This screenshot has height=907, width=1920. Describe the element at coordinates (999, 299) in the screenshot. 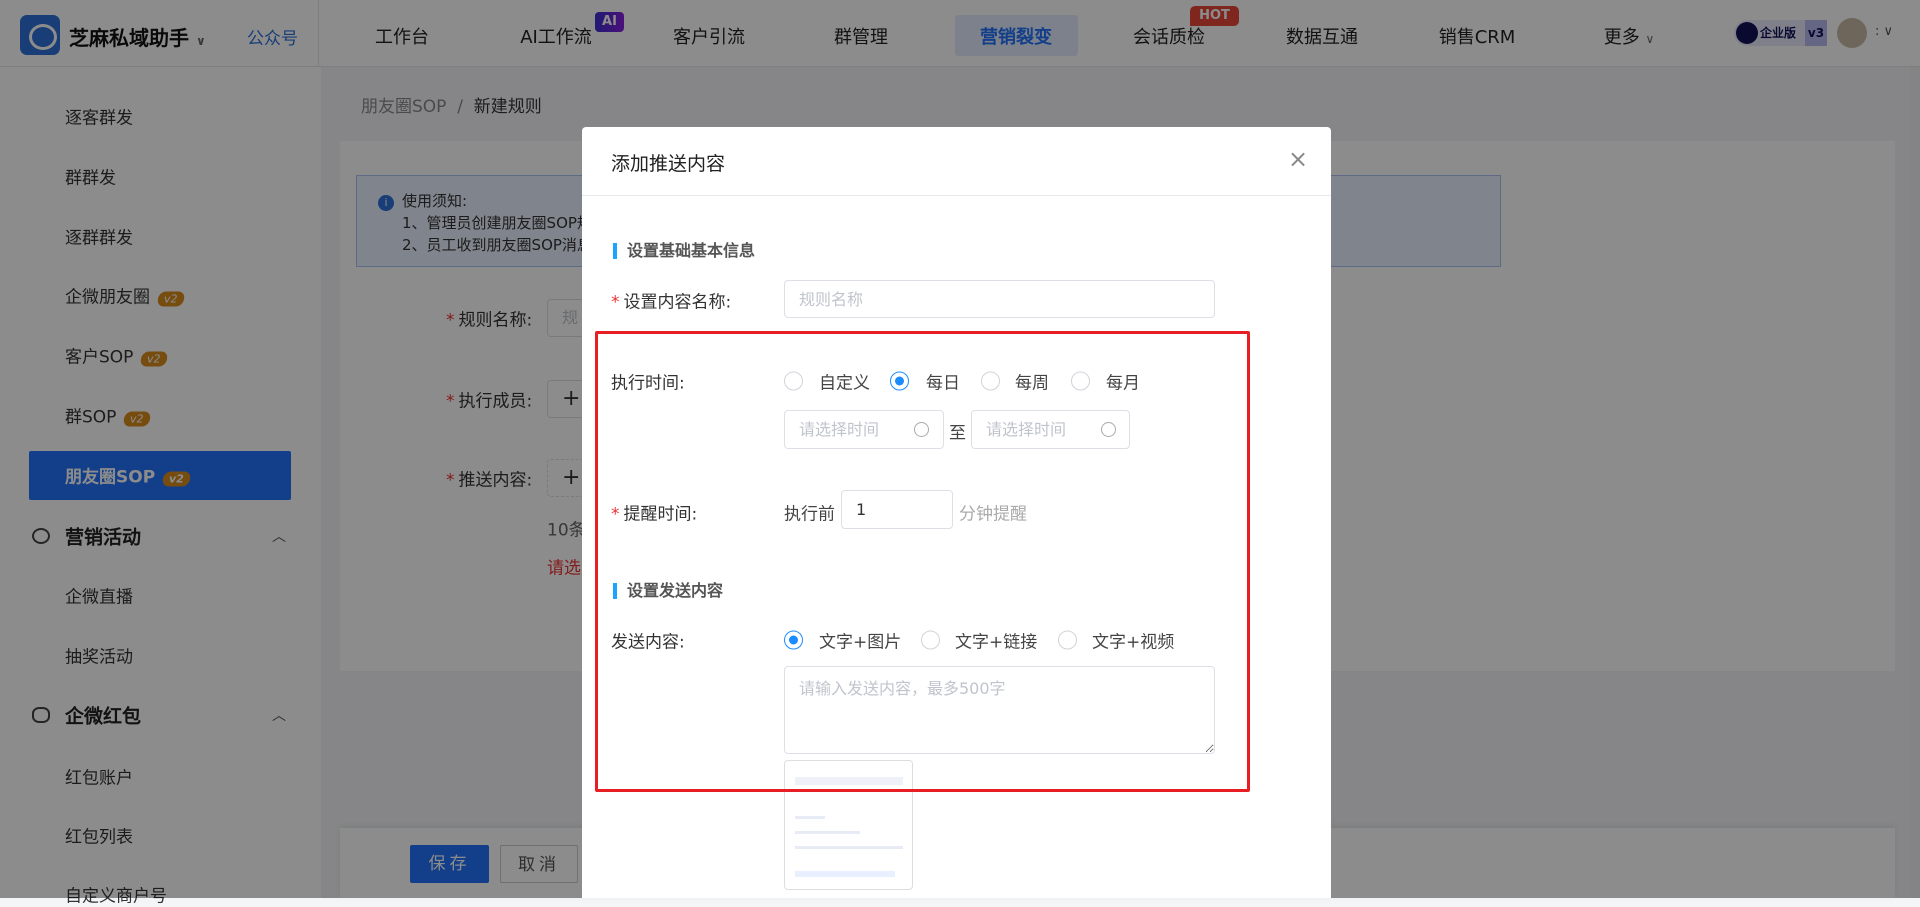

I see `content-name-input` at that location.